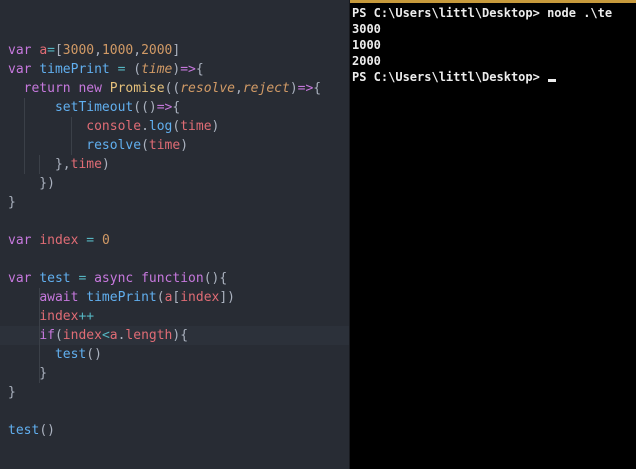 The width and height of the screenshot is (636, 469). I want to click on code-token: ++, so click(86, 316).